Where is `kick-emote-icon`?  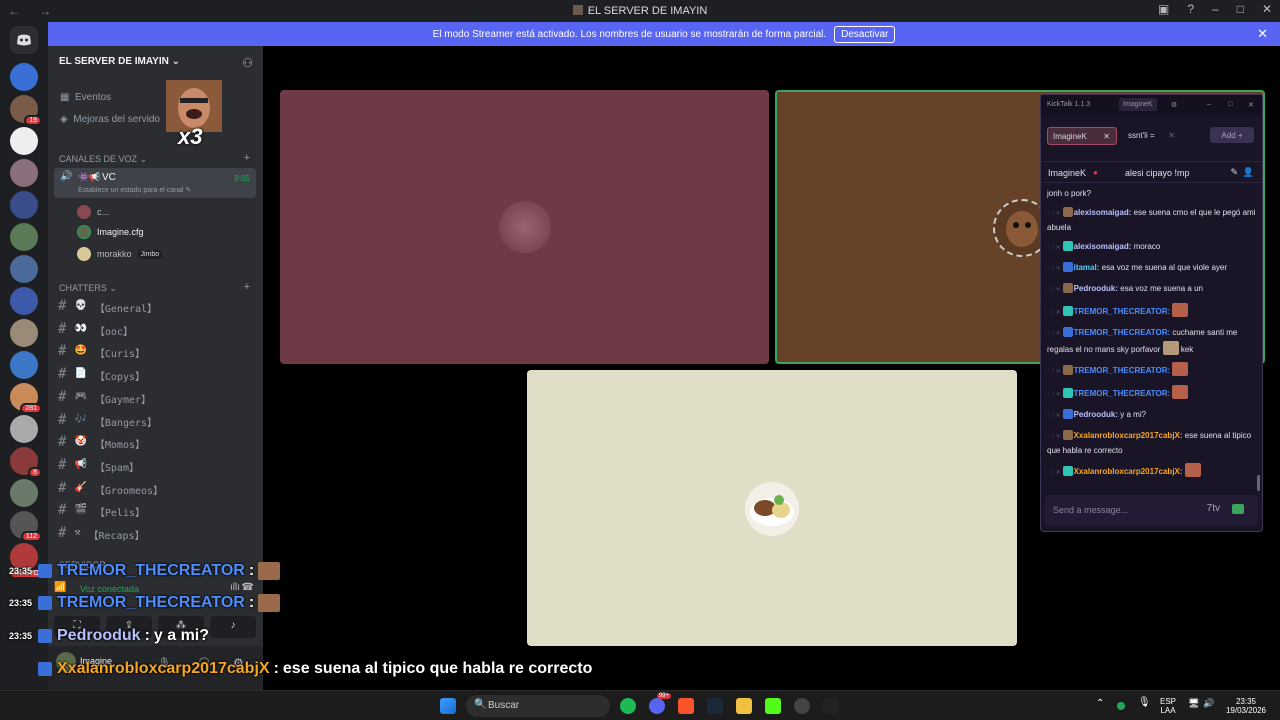 kick-emote-icon is located at coordinates (1238, 509).